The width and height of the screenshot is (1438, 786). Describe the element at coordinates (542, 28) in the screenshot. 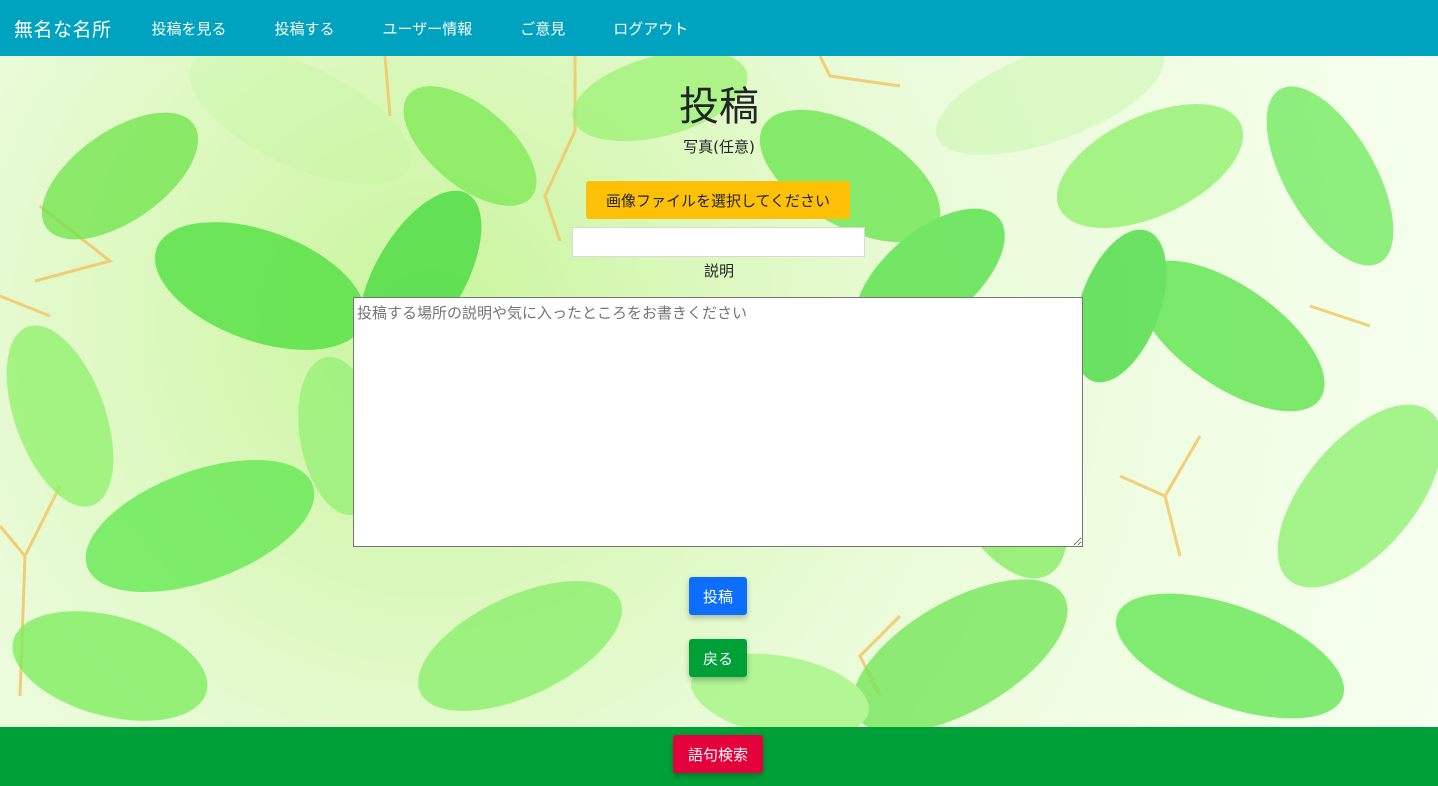

I see `nav-link-feedback: ご意見` at that location.